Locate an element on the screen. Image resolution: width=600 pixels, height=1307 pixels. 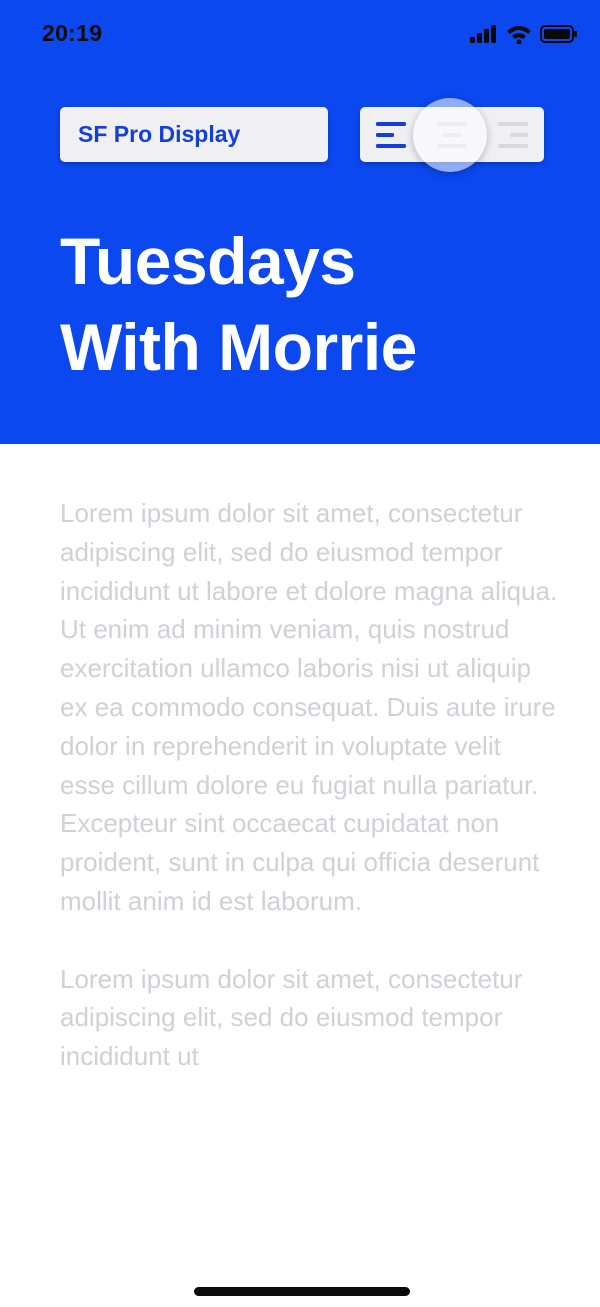
battery-icon is located at coordinates (558, 34).